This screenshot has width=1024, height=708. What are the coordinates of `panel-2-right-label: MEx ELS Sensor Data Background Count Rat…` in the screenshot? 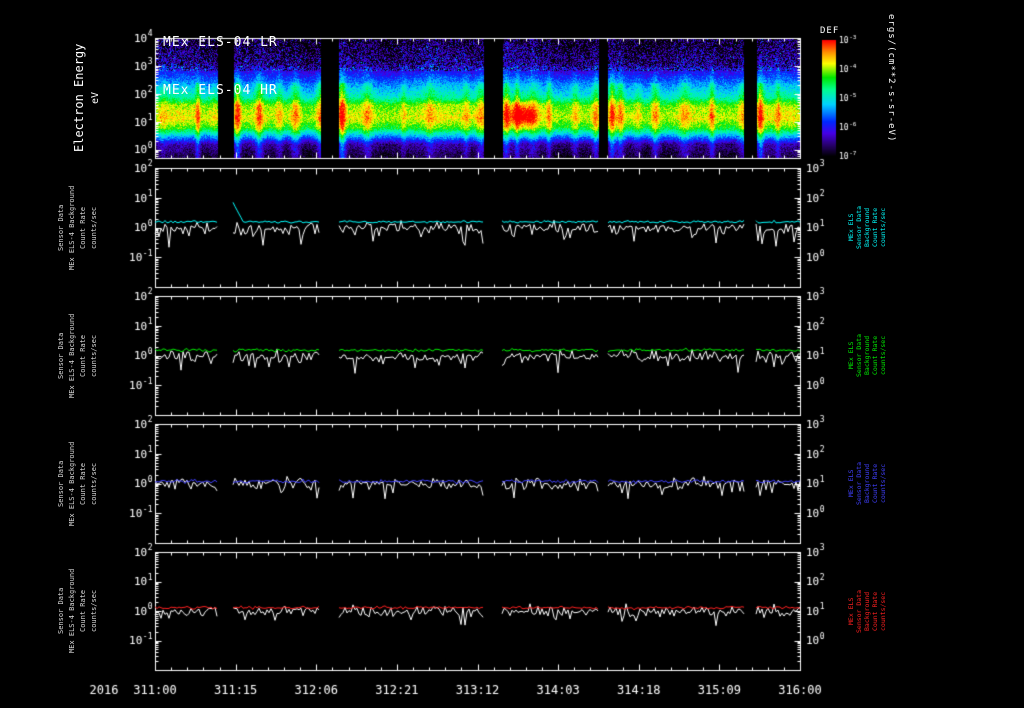 It's located at (867, 355).